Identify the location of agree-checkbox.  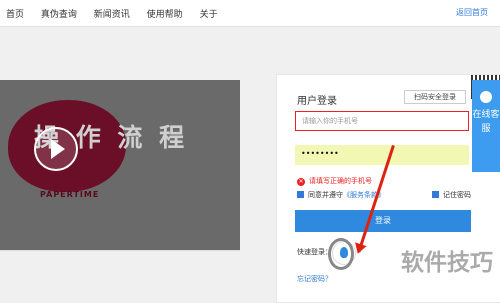
(300, 194).